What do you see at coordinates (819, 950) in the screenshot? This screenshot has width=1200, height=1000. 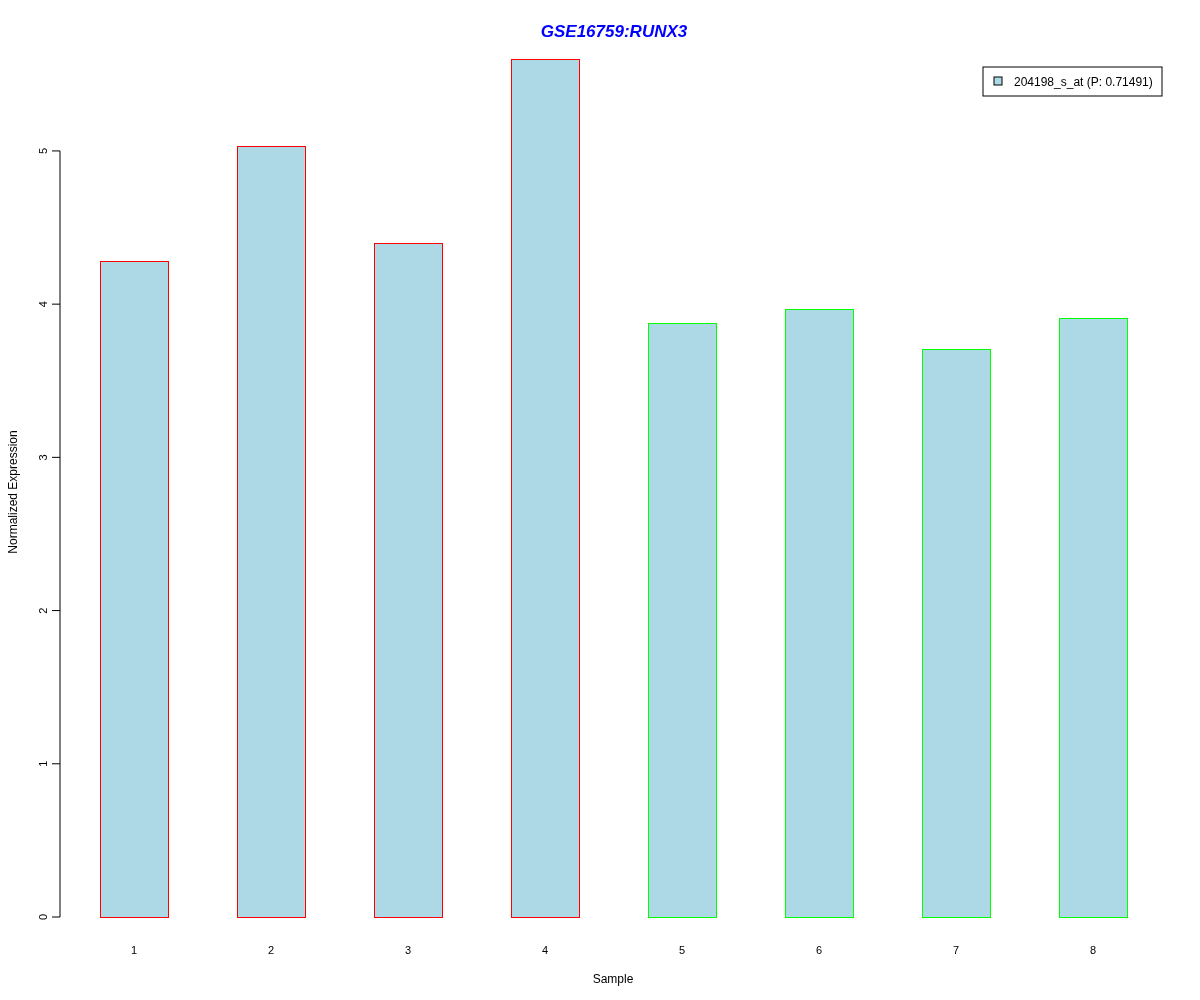 I see `x-tick-label: 6` at bounding box center [819, 950].